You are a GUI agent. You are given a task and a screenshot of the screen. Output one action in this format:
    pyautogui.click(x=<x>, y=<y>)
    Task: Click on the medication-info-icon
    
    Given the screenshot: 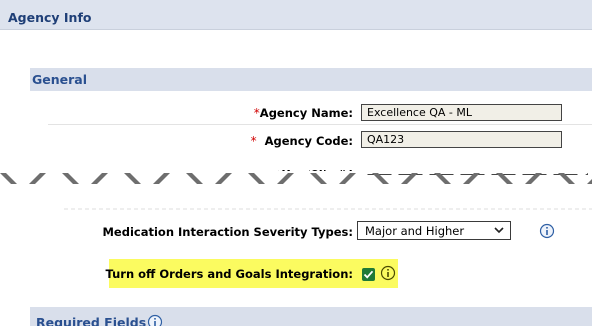 What is the action you would take?
    pyautogui.click(x=547, y=231)
    